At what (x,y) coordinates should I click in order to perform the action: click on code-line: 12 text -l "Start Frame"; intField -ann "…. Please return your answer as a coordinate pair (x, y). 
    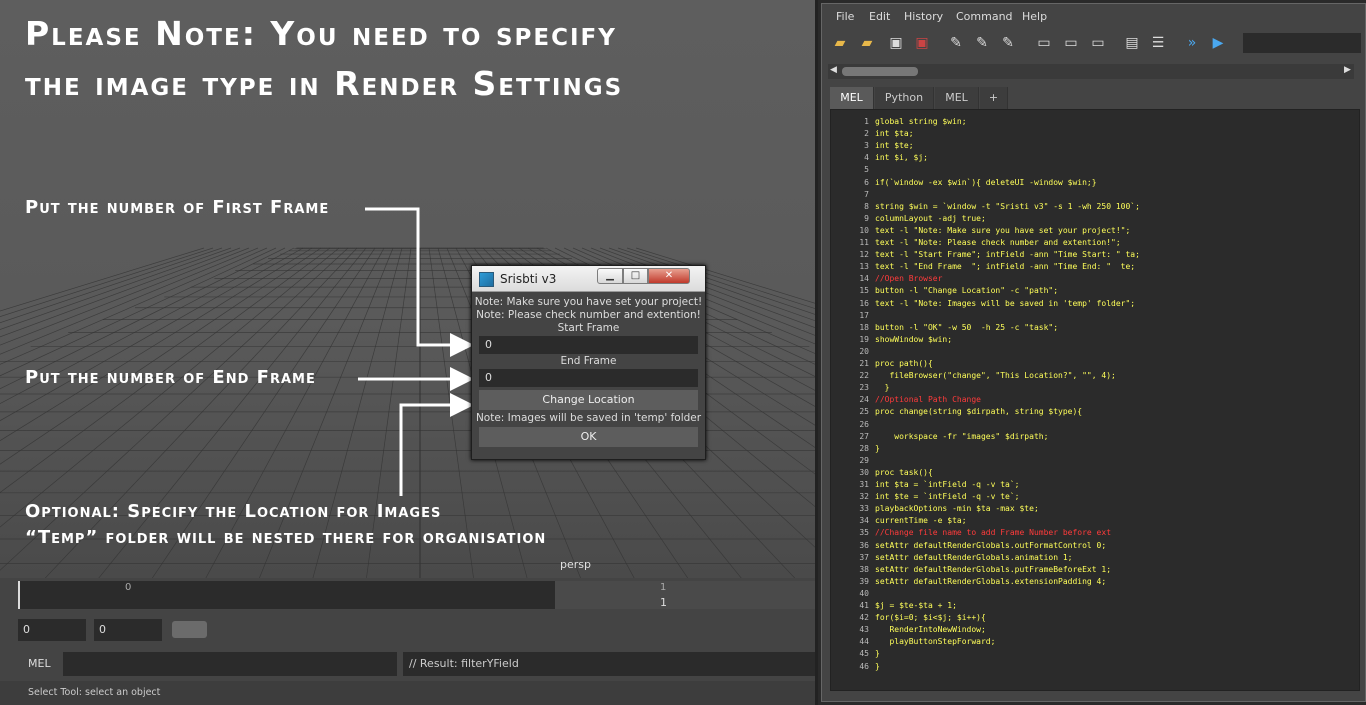
    Looking at the image, I should click on (1095, 255).